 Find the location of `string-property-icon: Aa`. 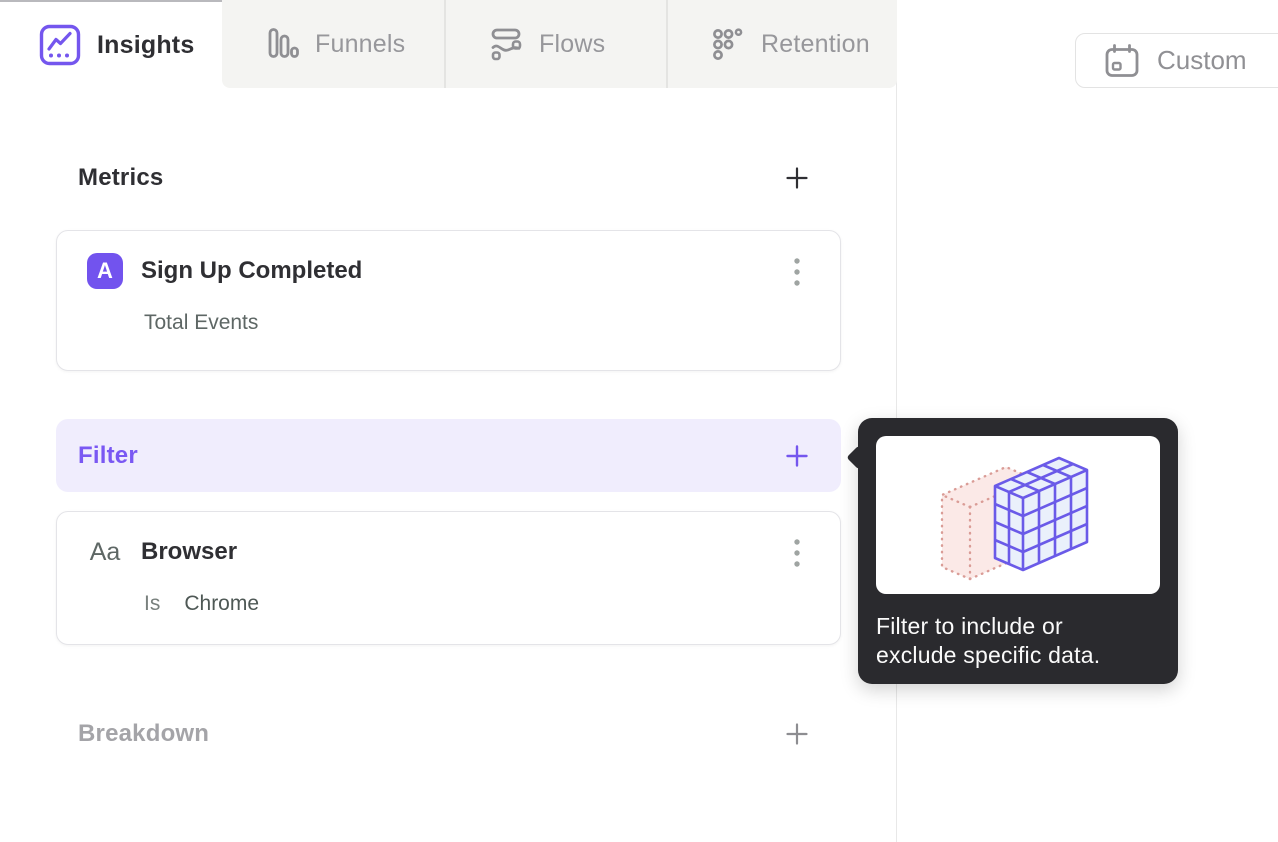

string-property-icon: Aa is located at coordinates (105, 552).